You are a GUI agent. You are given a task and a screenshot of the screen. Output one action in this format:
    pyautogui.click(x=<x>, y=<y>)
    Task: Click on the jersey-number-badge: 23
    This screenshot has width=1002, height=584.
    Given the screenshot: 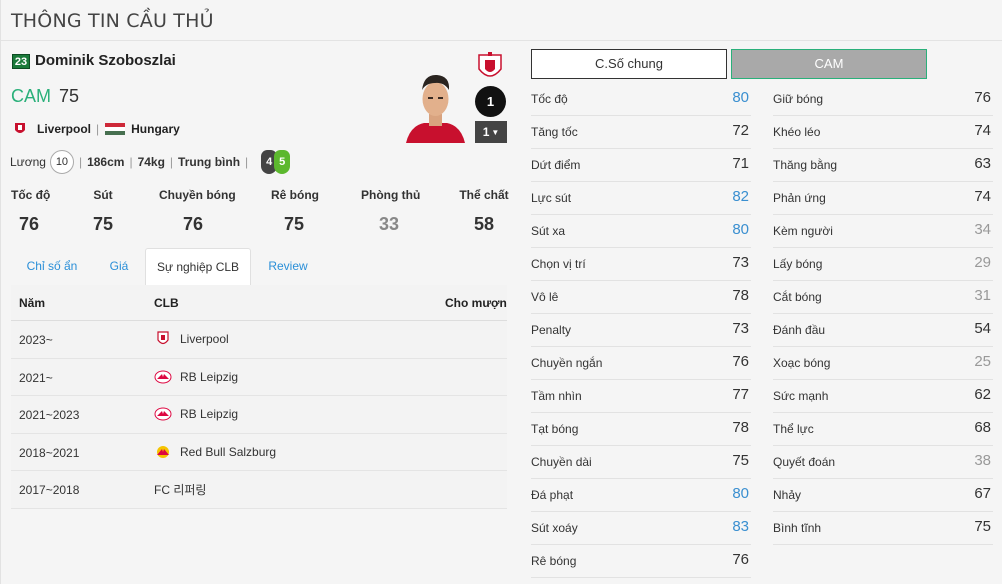 What is the action you would take?
    pyautogui.click(x=21, y=61)
    